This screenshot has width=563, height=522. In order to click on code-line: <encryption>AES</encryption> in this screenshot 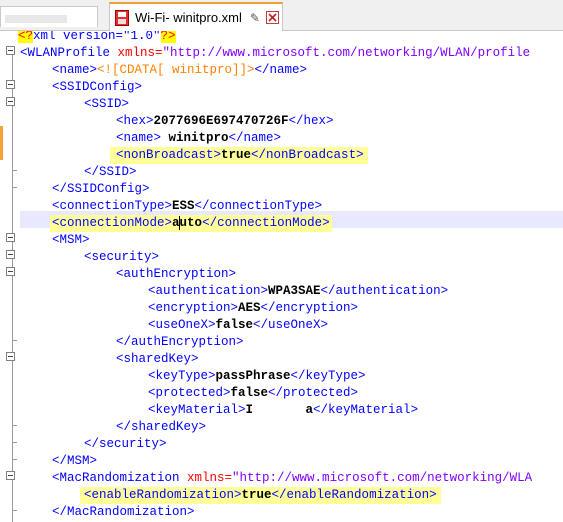, I will do `click(253, 308)`.